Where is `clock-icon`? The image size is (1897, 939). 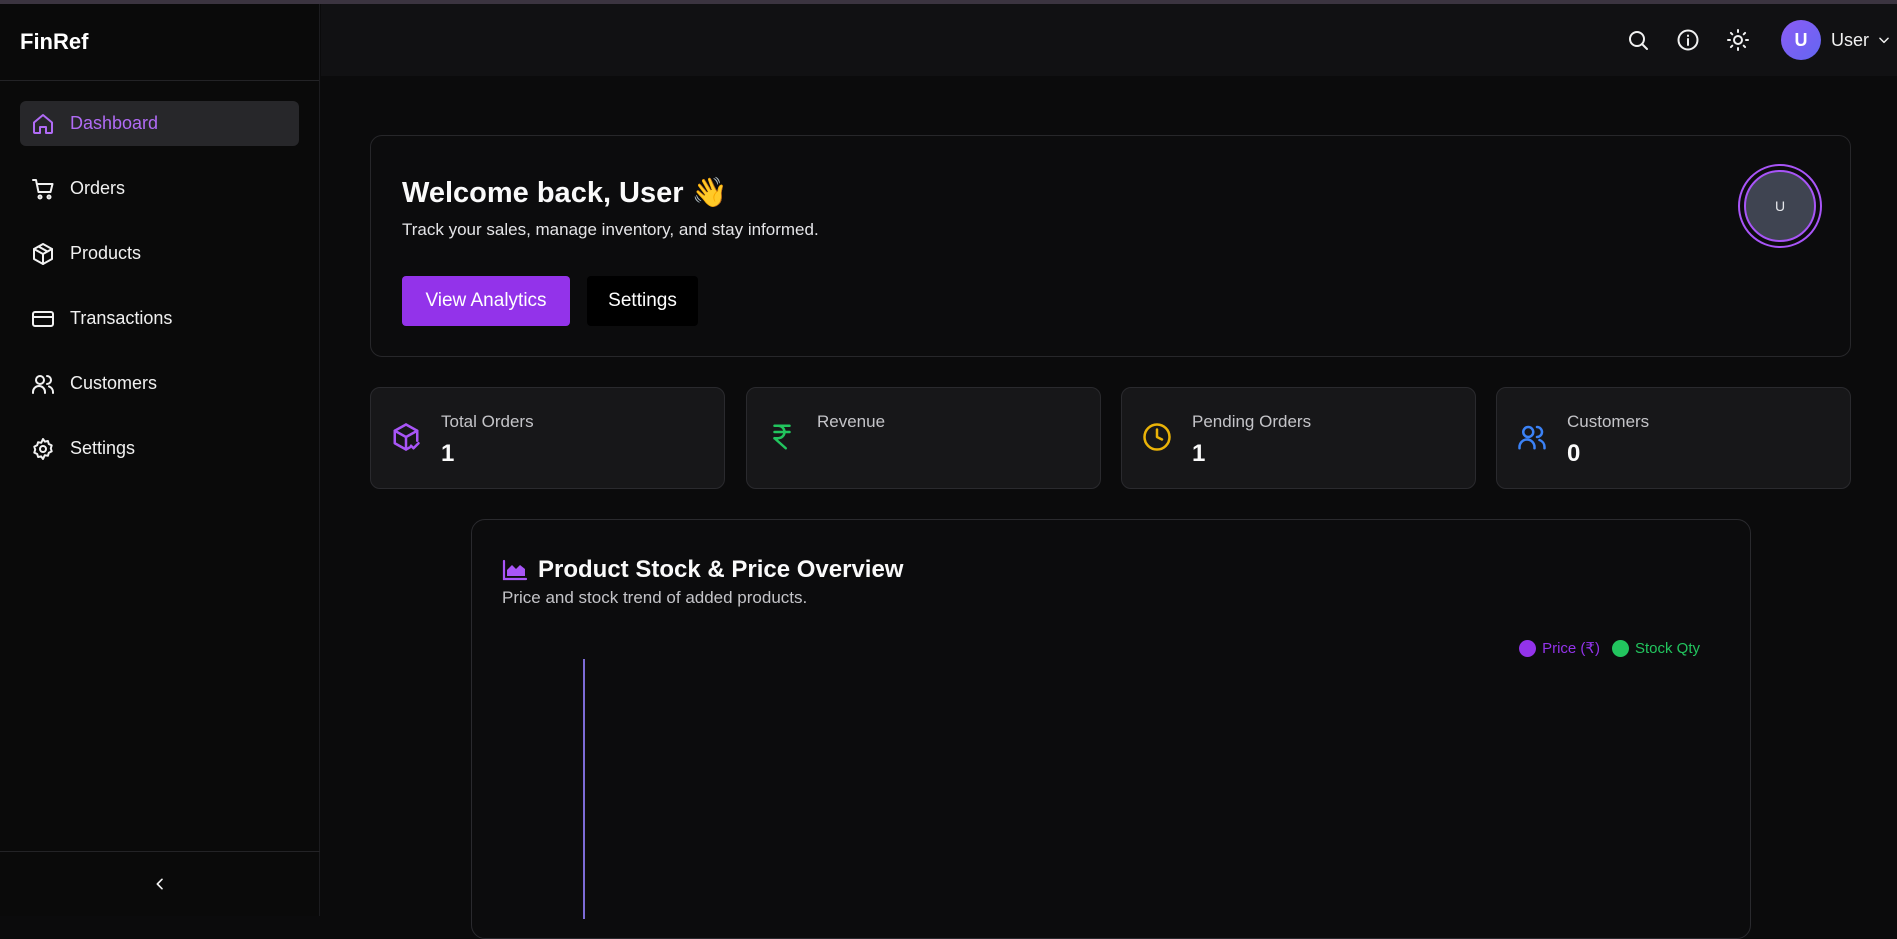 clock-icon is located at coordinates (1157, 437).